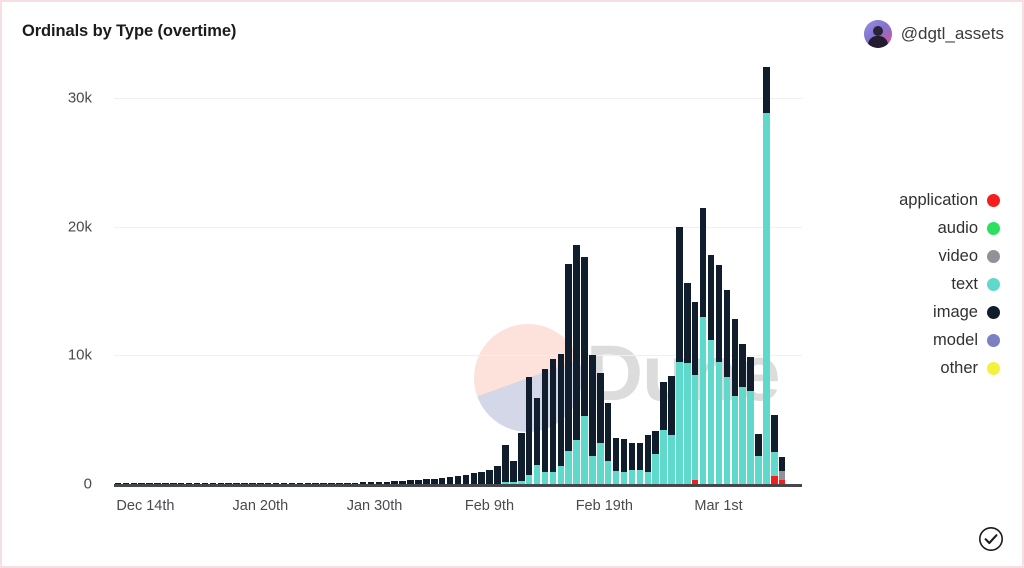 The width and height of the screenshot is (1024, 568). What do you see at coordinates (958, 255) in the screenshot?
I see `legend-item-label: video` at bounding box center [958, 255].